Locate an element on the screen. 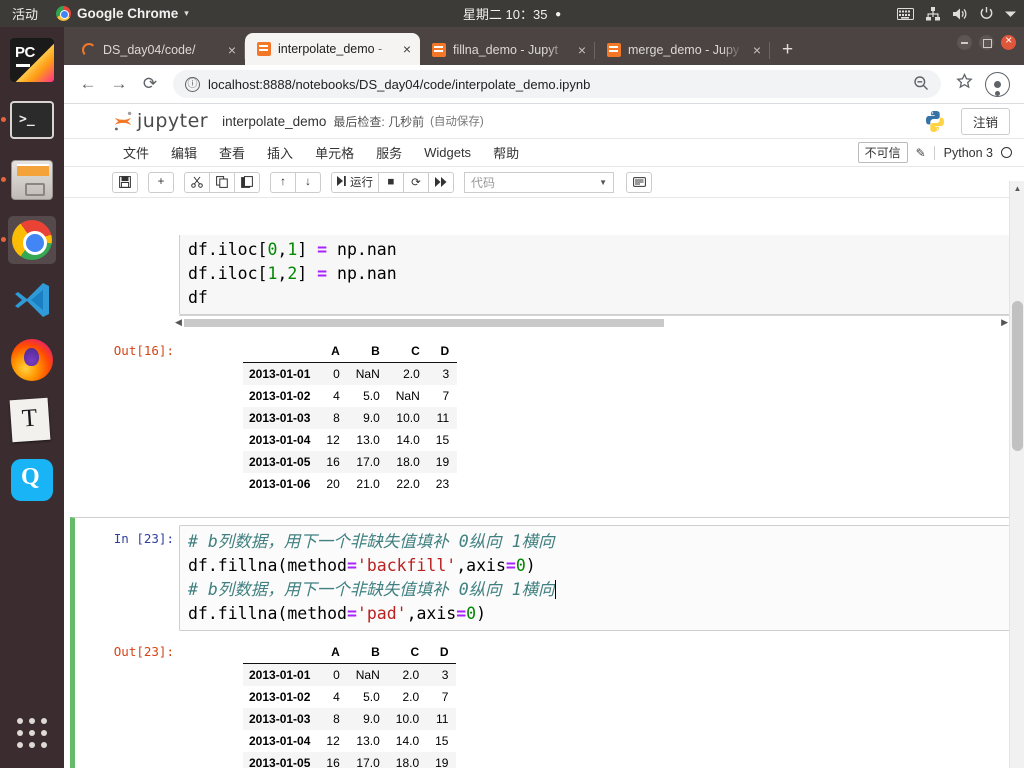 The width and height of the screenshot is (1024, 768). scroll-left-arrow-icon: ◀ is located at coordinates (178, 322).